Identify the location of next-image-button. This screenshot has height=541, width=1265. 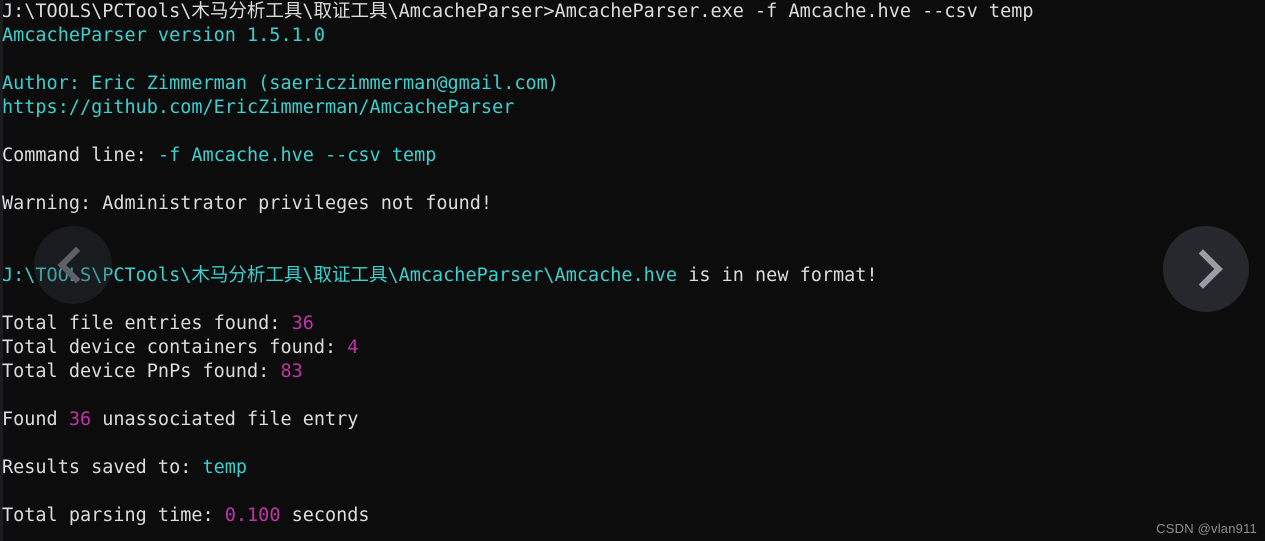
(1206, 269).